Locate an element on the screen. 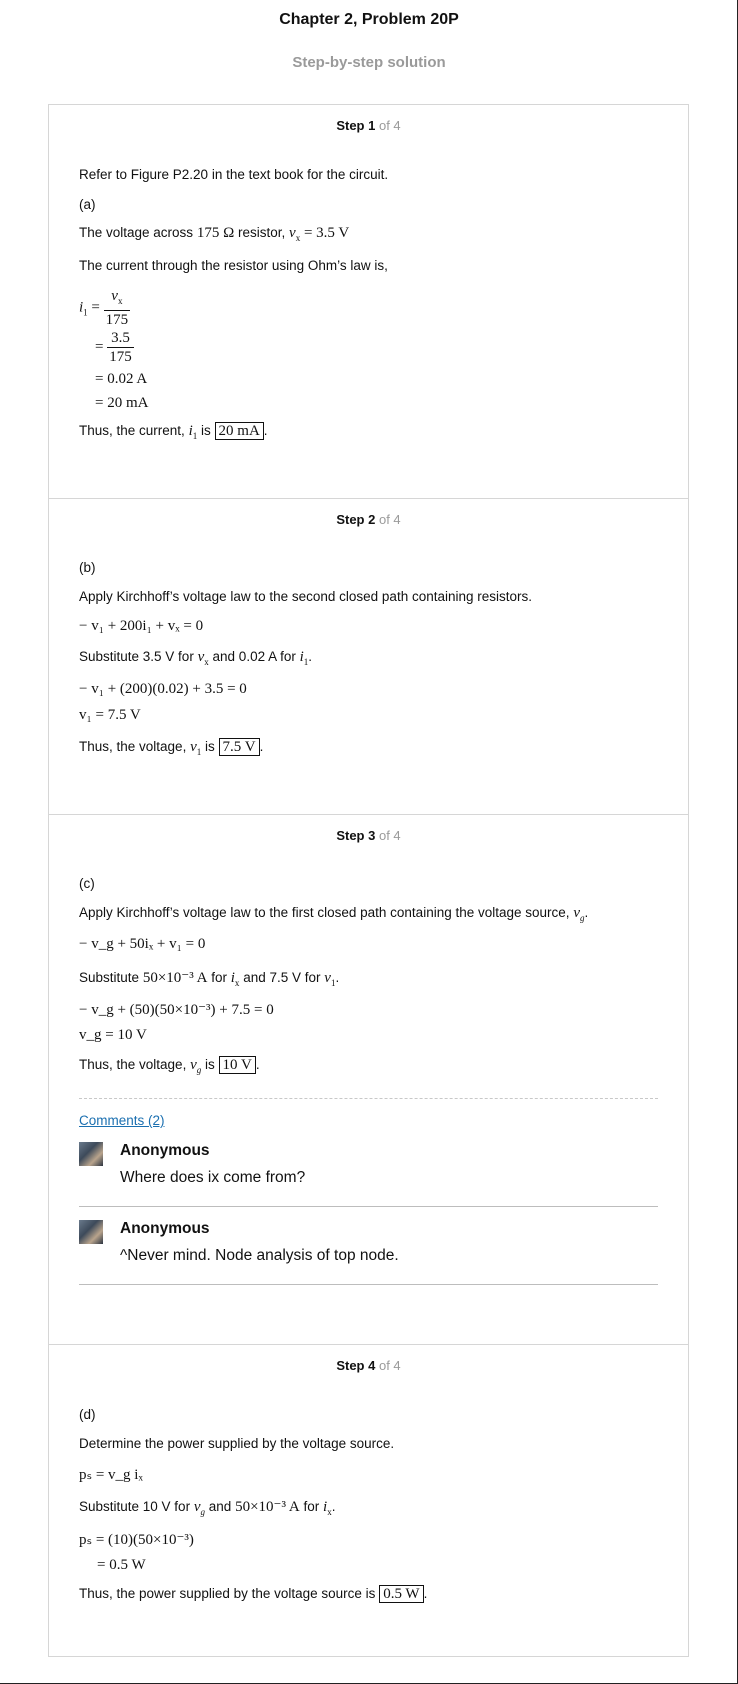 The height and width of the screenshot is (1684, 738). comments-divider is located at coordinates (368, 1098).